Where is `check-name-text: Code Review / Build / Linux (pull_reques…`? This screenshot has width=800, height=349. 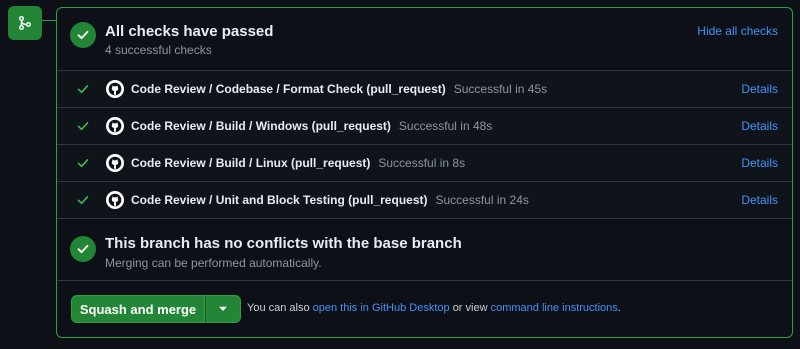 check-name-text: Code Review / Build / Linux (pull_reques… is located at coordinates (251, 163).